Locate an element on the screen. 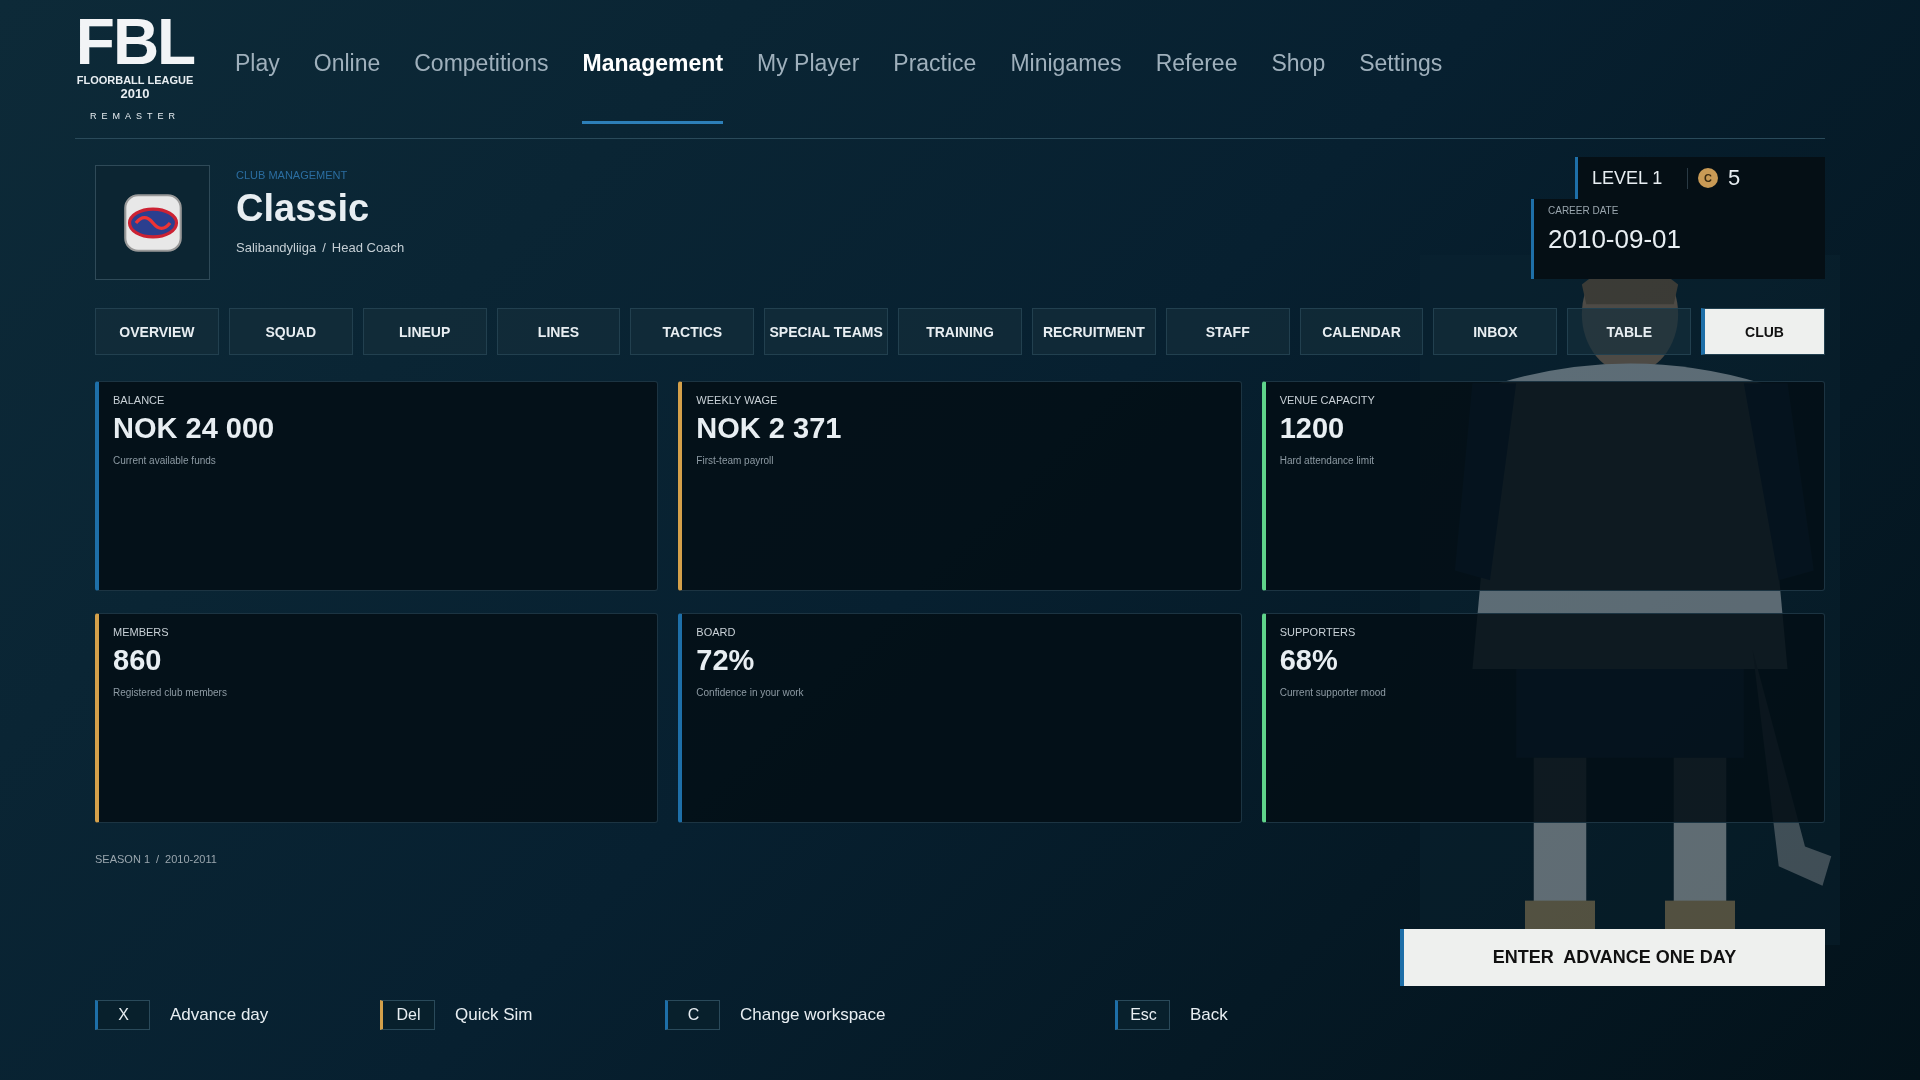 The image size is (1920, 1080). nav-item: Play is located at coordinates (257, 87).